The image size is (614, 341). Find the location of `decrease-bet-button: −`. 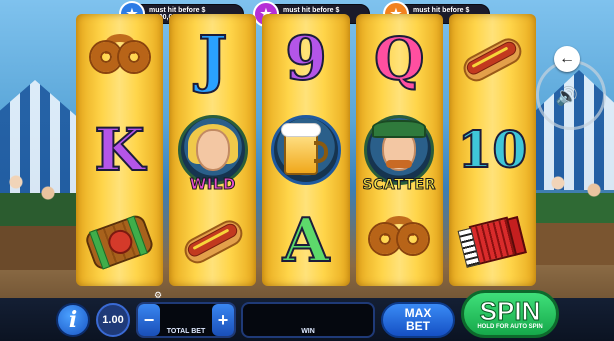

decrease-bet-button: − is located at coordinates (149, 320).